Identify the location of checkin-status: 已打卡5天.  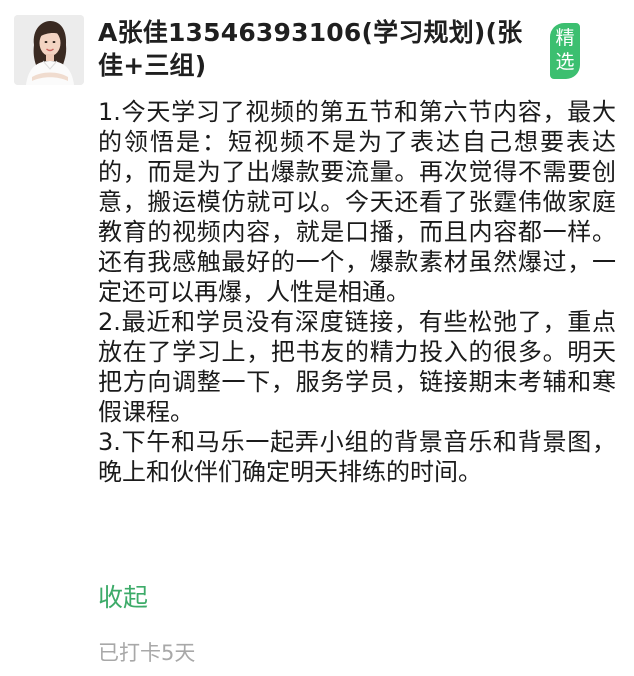
(147, 653).